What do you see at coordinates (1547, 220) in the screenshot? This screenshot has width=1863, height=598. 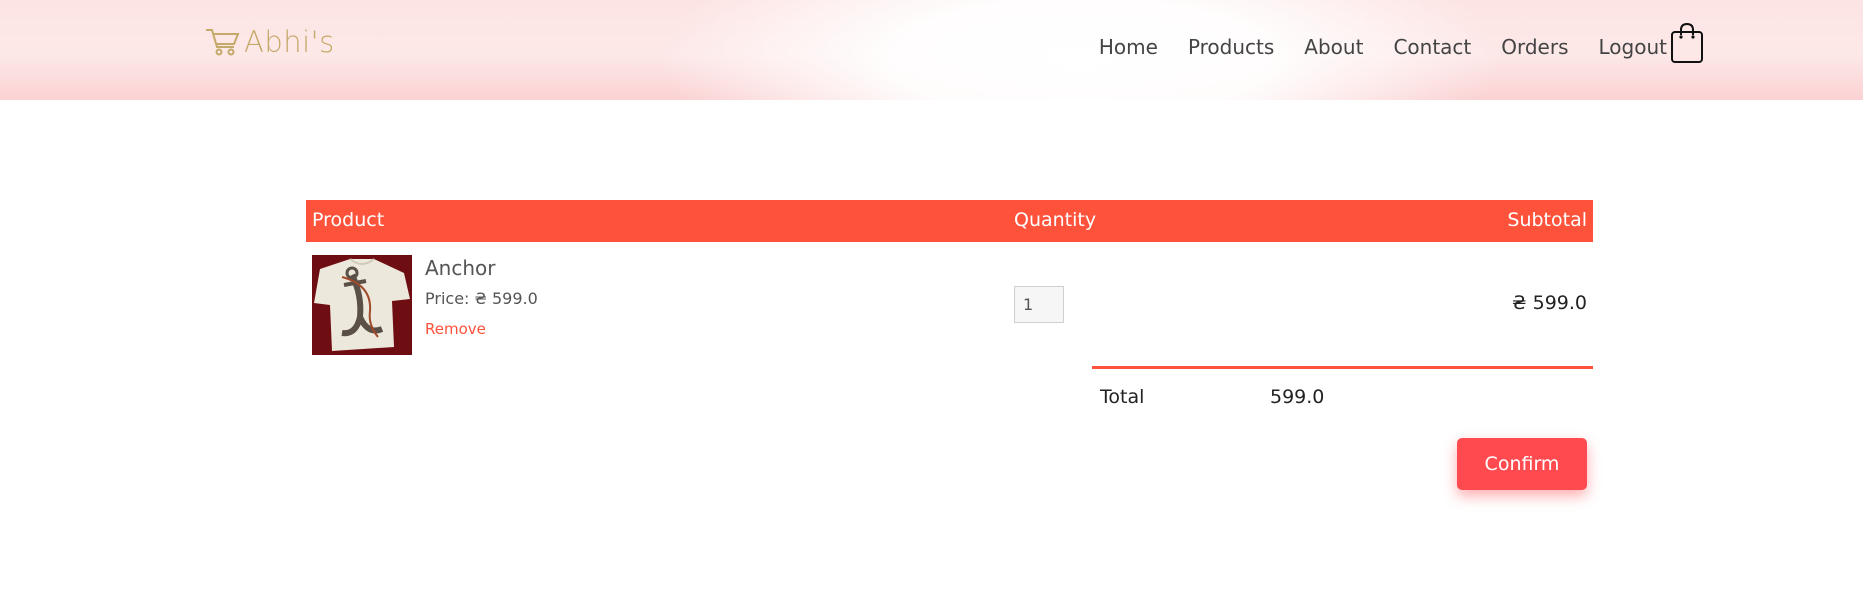 I see `header-subtotal: Subtotal` at bounding box center [1547, 220].